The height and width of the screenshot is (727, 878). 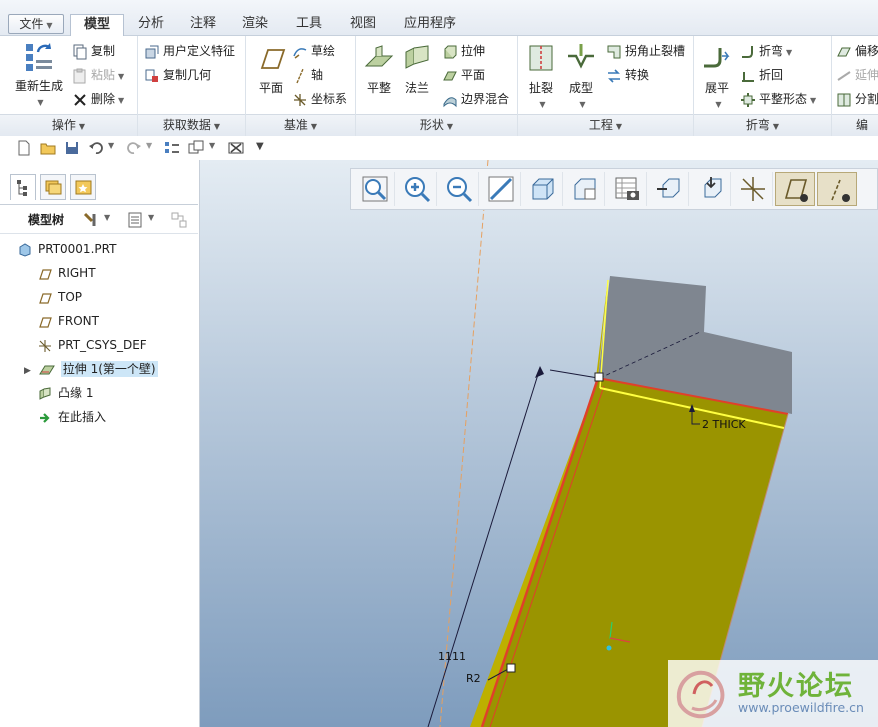 What do you see at coordinates (91, 220) in the screenshot?
I see `tree-settings-icon` at bounding box center [91, 220].